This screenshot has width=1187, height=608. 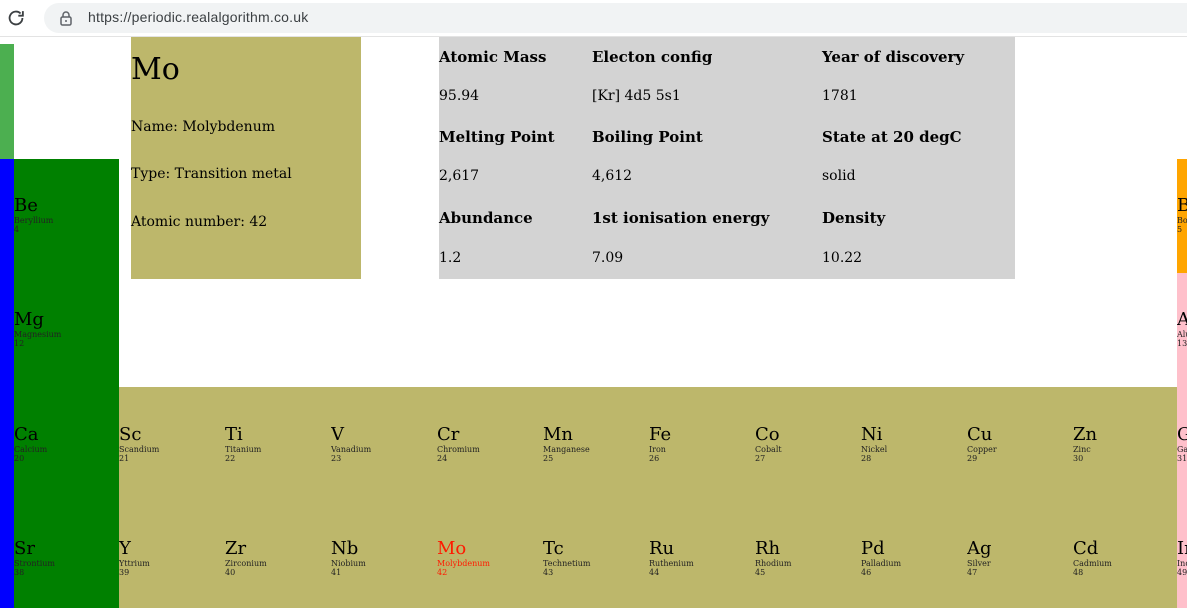 I want to click on element-number: 4, so click(x=17, y=229).